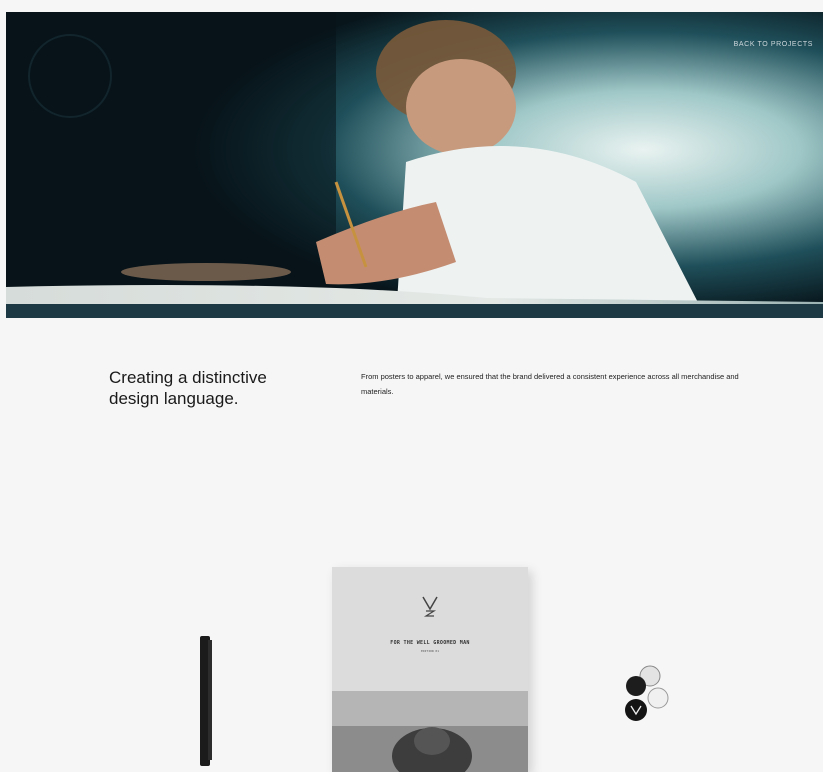  What do you see at coordinates (70, 76) in the screenshot?
I see `brand-logo-icon` at bounding box center [70, 76].